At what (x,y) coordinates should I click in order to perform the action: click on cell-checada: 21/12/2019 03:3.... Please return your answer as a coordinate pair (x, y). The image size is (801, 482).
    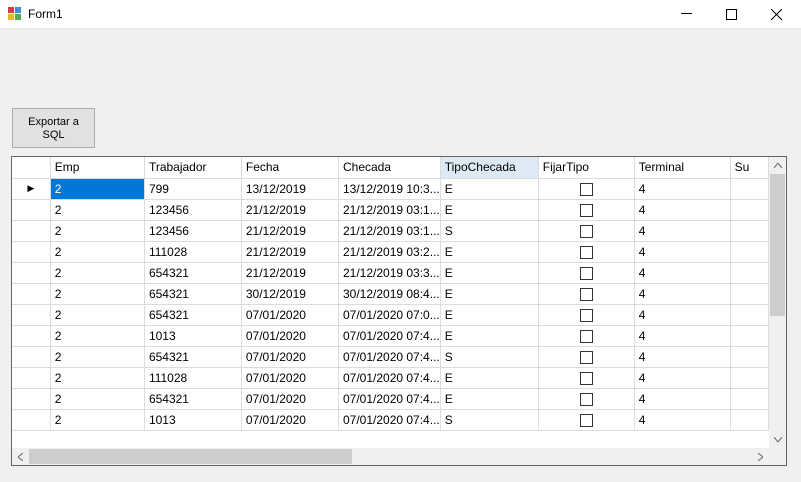
    Looking at the image, I should click on (389, 273).